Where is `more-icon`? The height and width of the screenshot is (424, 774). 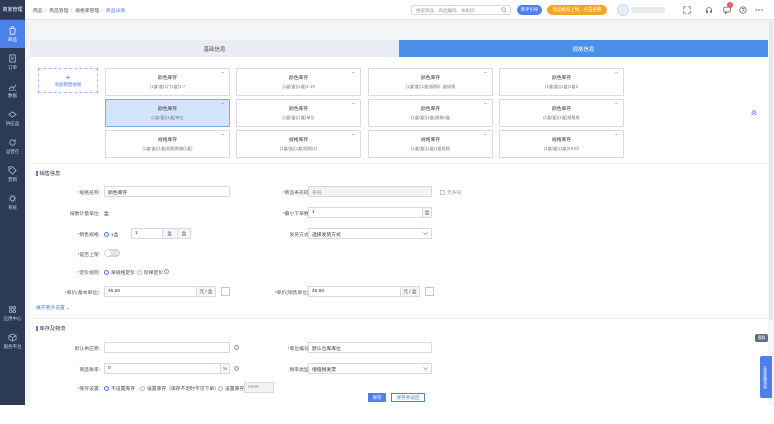
more-icon is located at coordinates (759, 10).